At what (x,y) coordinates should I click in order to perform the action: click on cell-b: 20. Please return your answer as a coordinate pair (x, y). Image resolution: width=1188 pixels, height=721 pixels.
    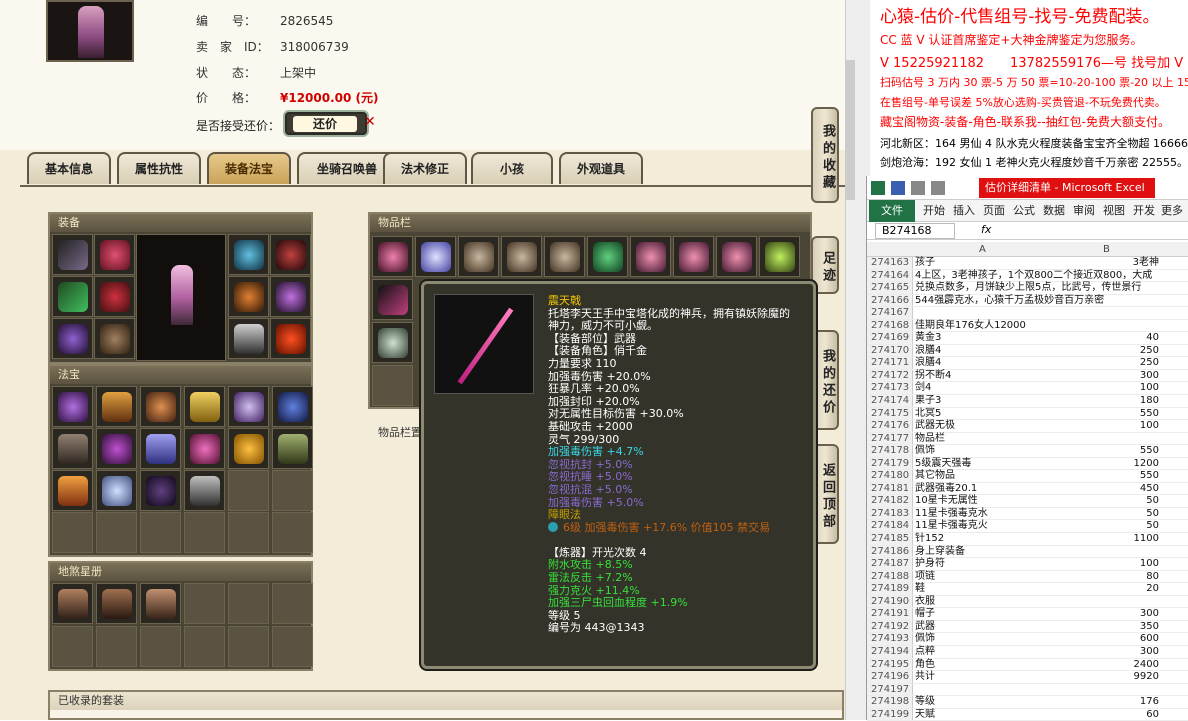
    Looking at the image, I should click on (1106, 589).